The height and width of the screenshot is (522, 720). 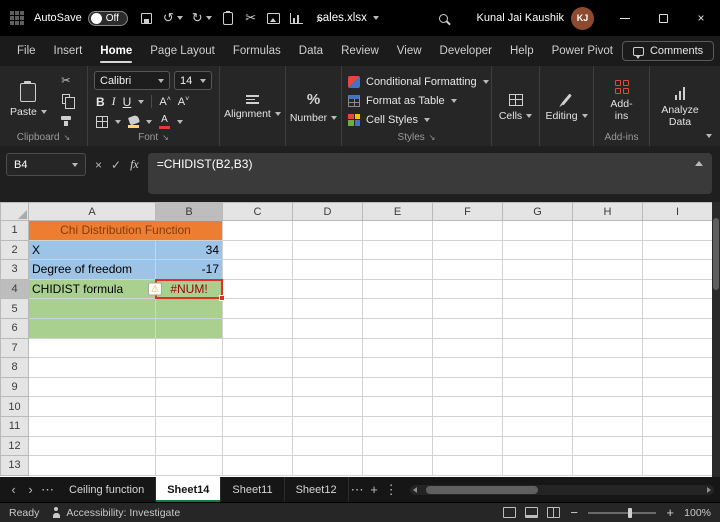 I want to click on cell-F13, so click(x=467, y=465).